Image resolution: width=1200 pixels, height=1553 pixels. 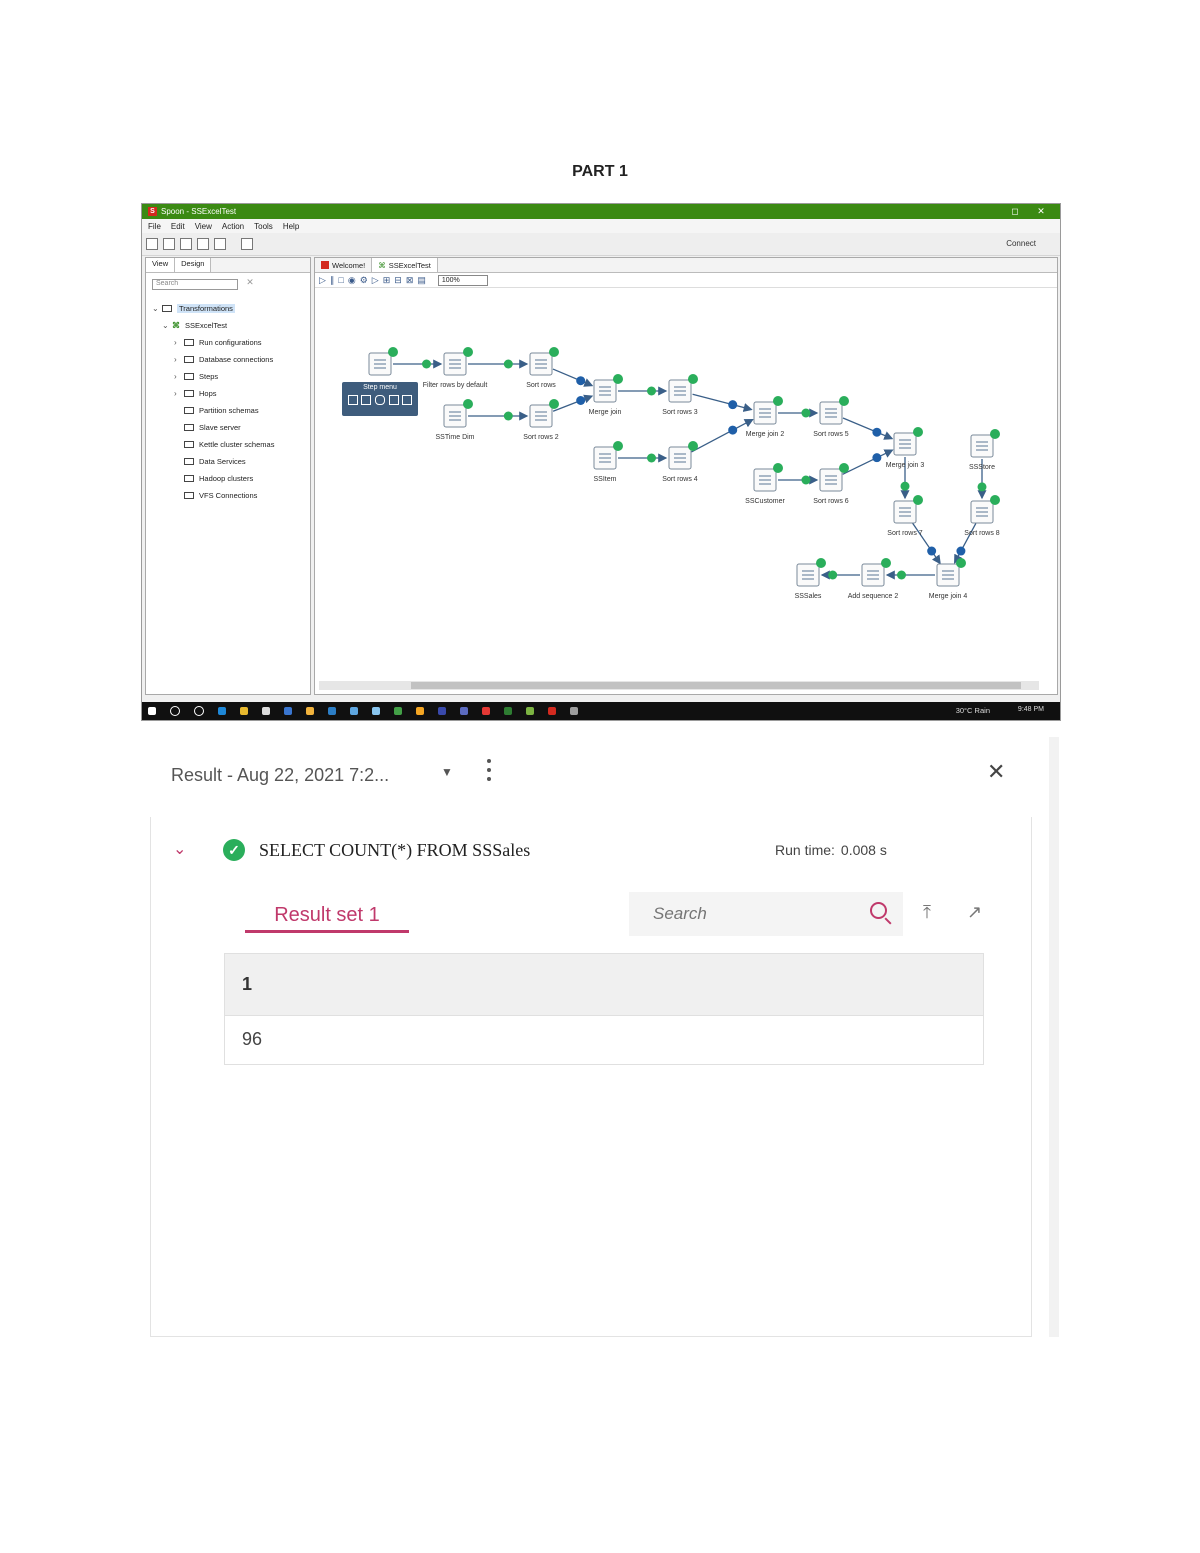 I want to click on step-sscustomer: SSCustomer, so click(x=765, y=484).